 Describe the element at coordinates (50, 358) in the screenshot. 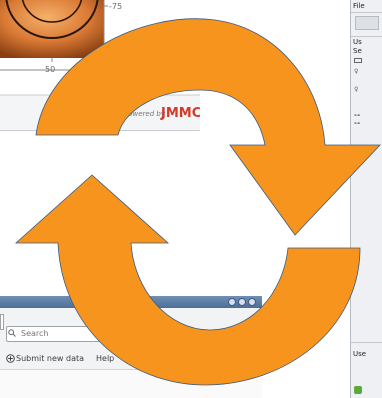

I see `submit-new-data-link: Submit new data` at that location.